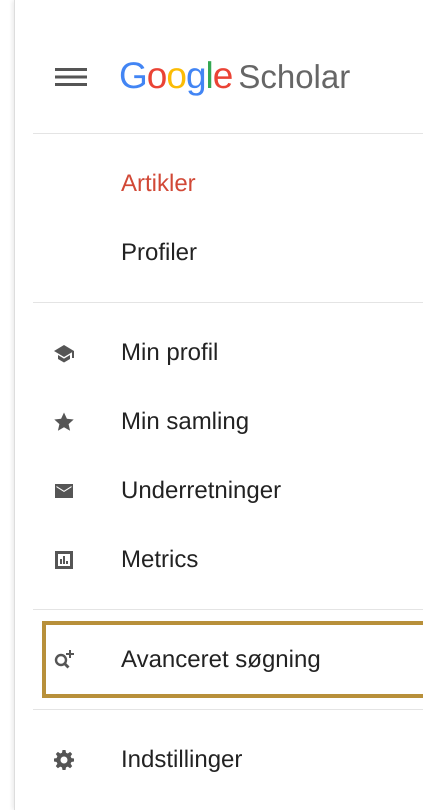 Image resolution: width=423 pixels, height=810 pixels. Describe the element at coordinates (64, 659) in the screenshot. I see `search-plus-icon` at that location.